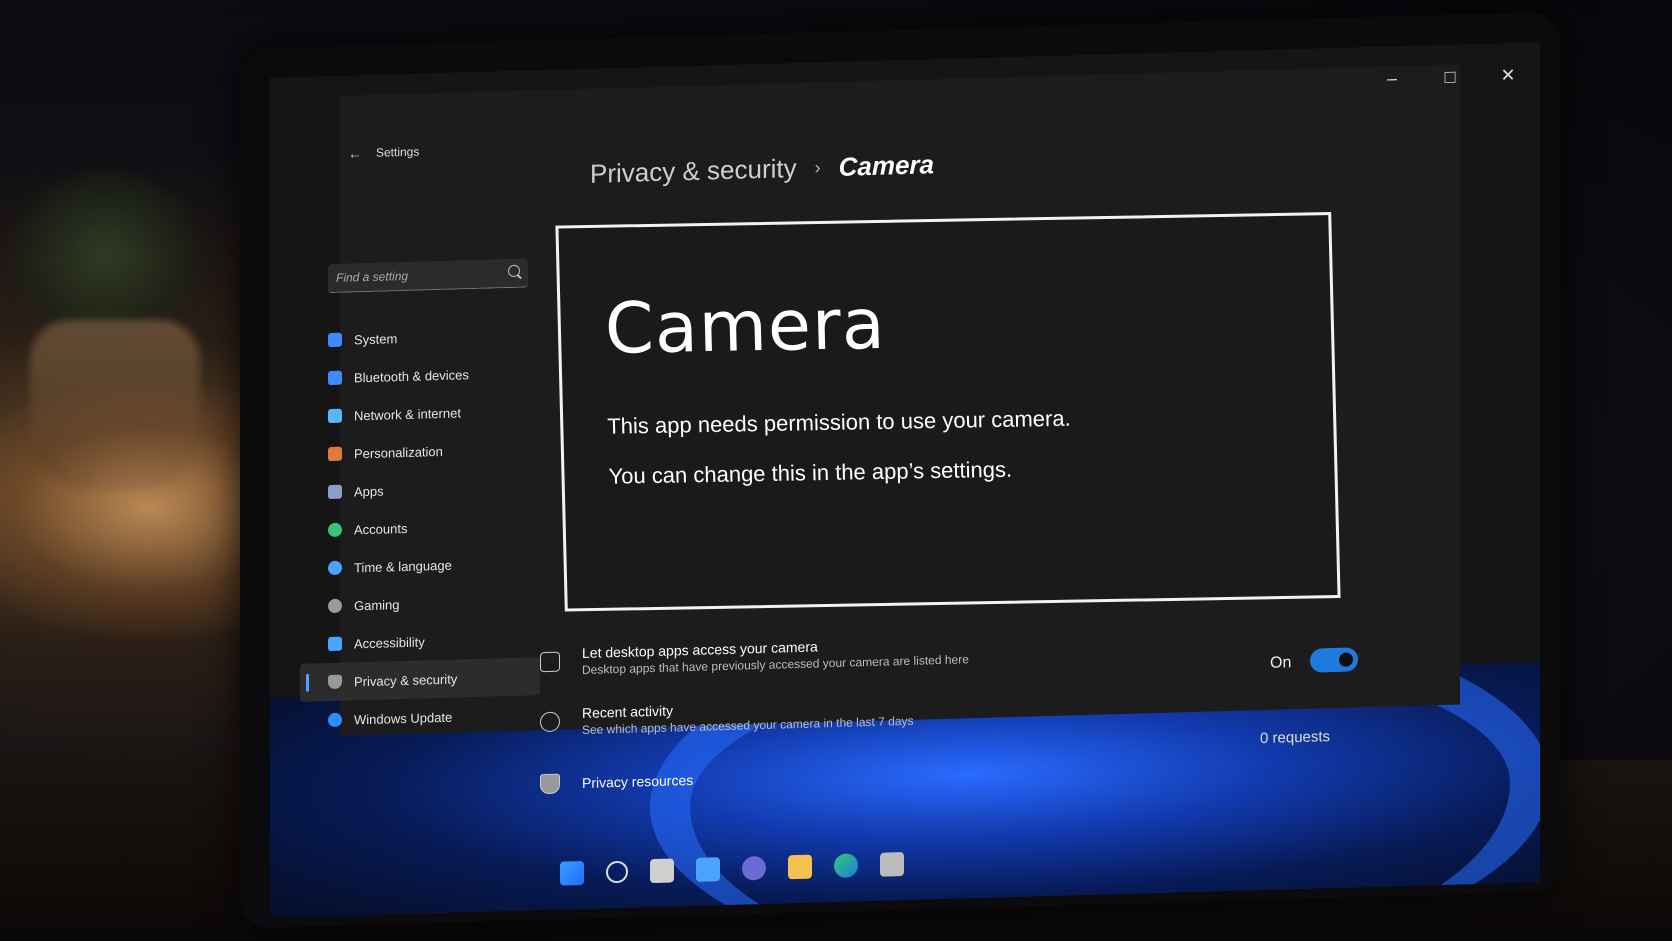  Describe the element at coordinates (335, 340) in the screenshot. I see `system-icon` at that location.